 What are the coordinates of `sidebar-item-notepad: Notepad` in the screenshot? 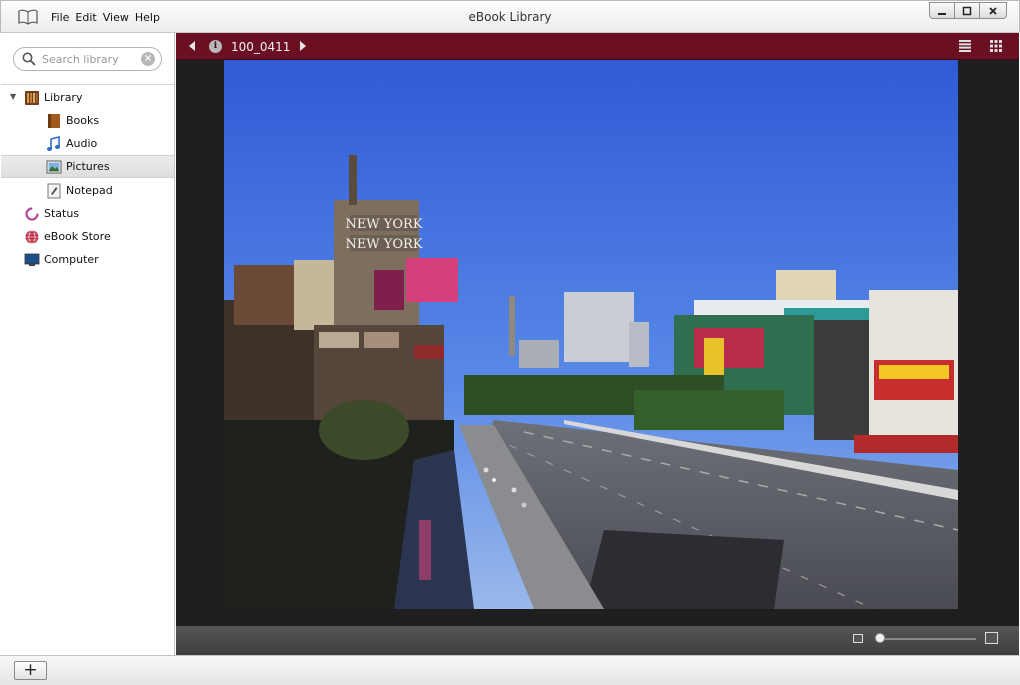 It's located at (110, 190).